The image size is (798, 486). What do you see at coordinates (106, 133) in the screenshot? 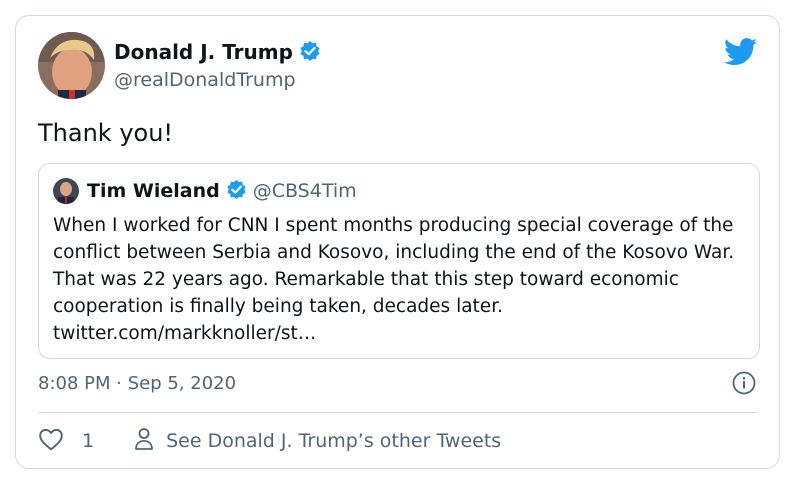
I see `tweet-text: Thank you!` at bounding box center [106, 133].